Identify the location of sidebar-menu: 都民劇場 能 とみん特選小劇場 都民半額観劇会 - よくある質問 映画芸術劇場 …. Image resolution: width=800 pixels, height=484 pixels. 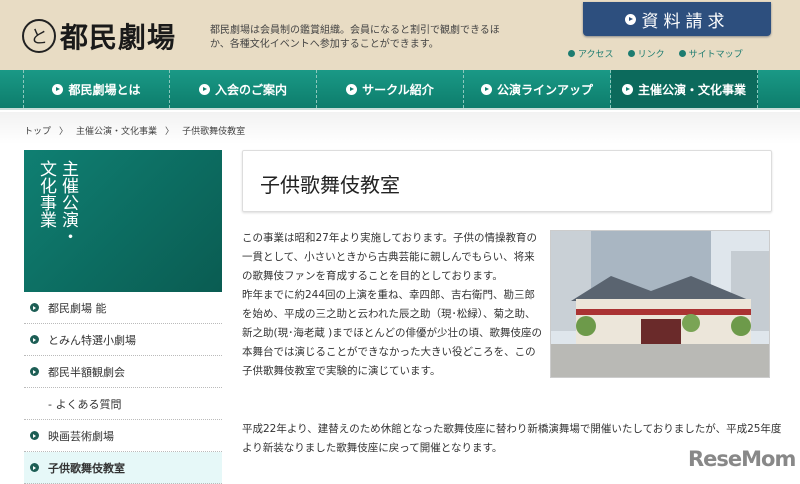
(123, 388).